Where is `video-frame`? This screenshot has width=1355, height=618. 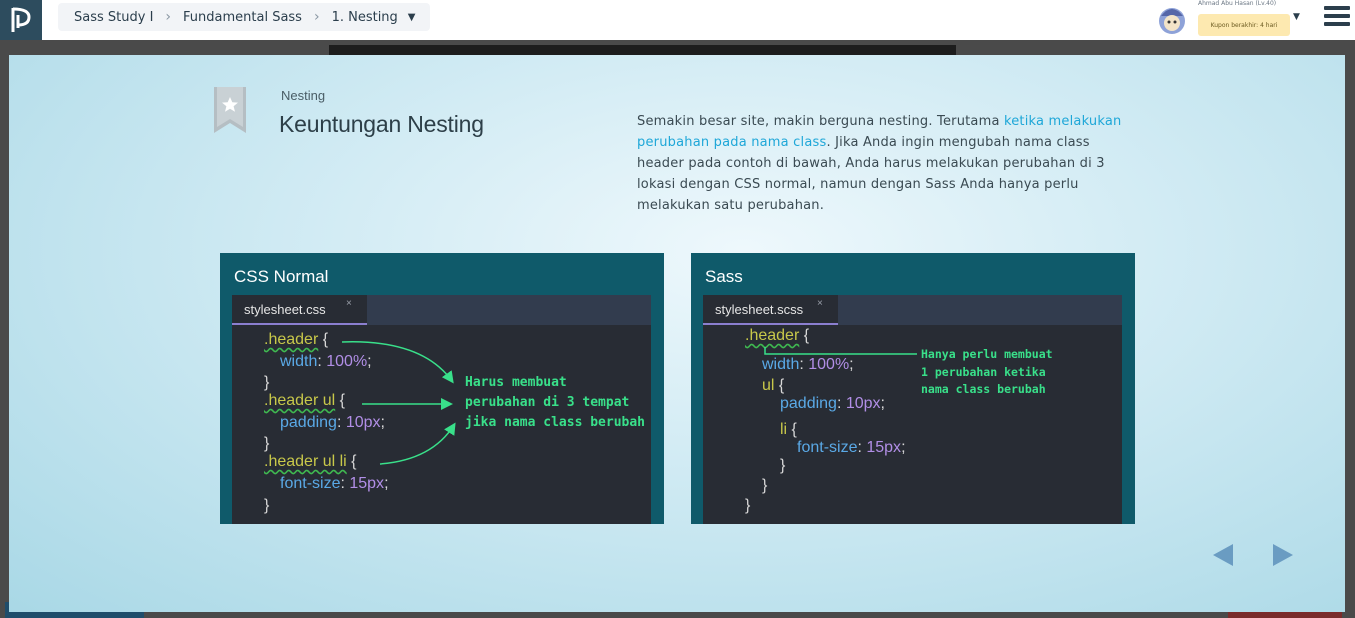
video-frame is located at coordinates (642, 50).